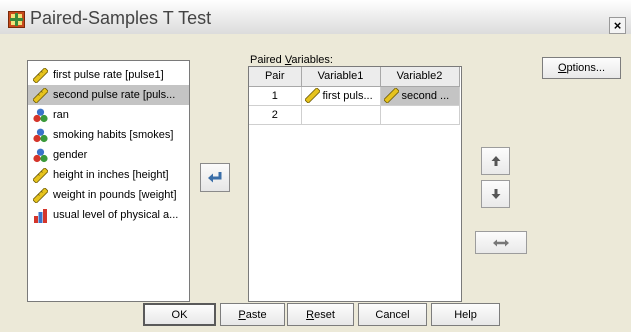 The image size is (631, 332). I want to click on column-header-variable1: Variable1, so click(341, 77).